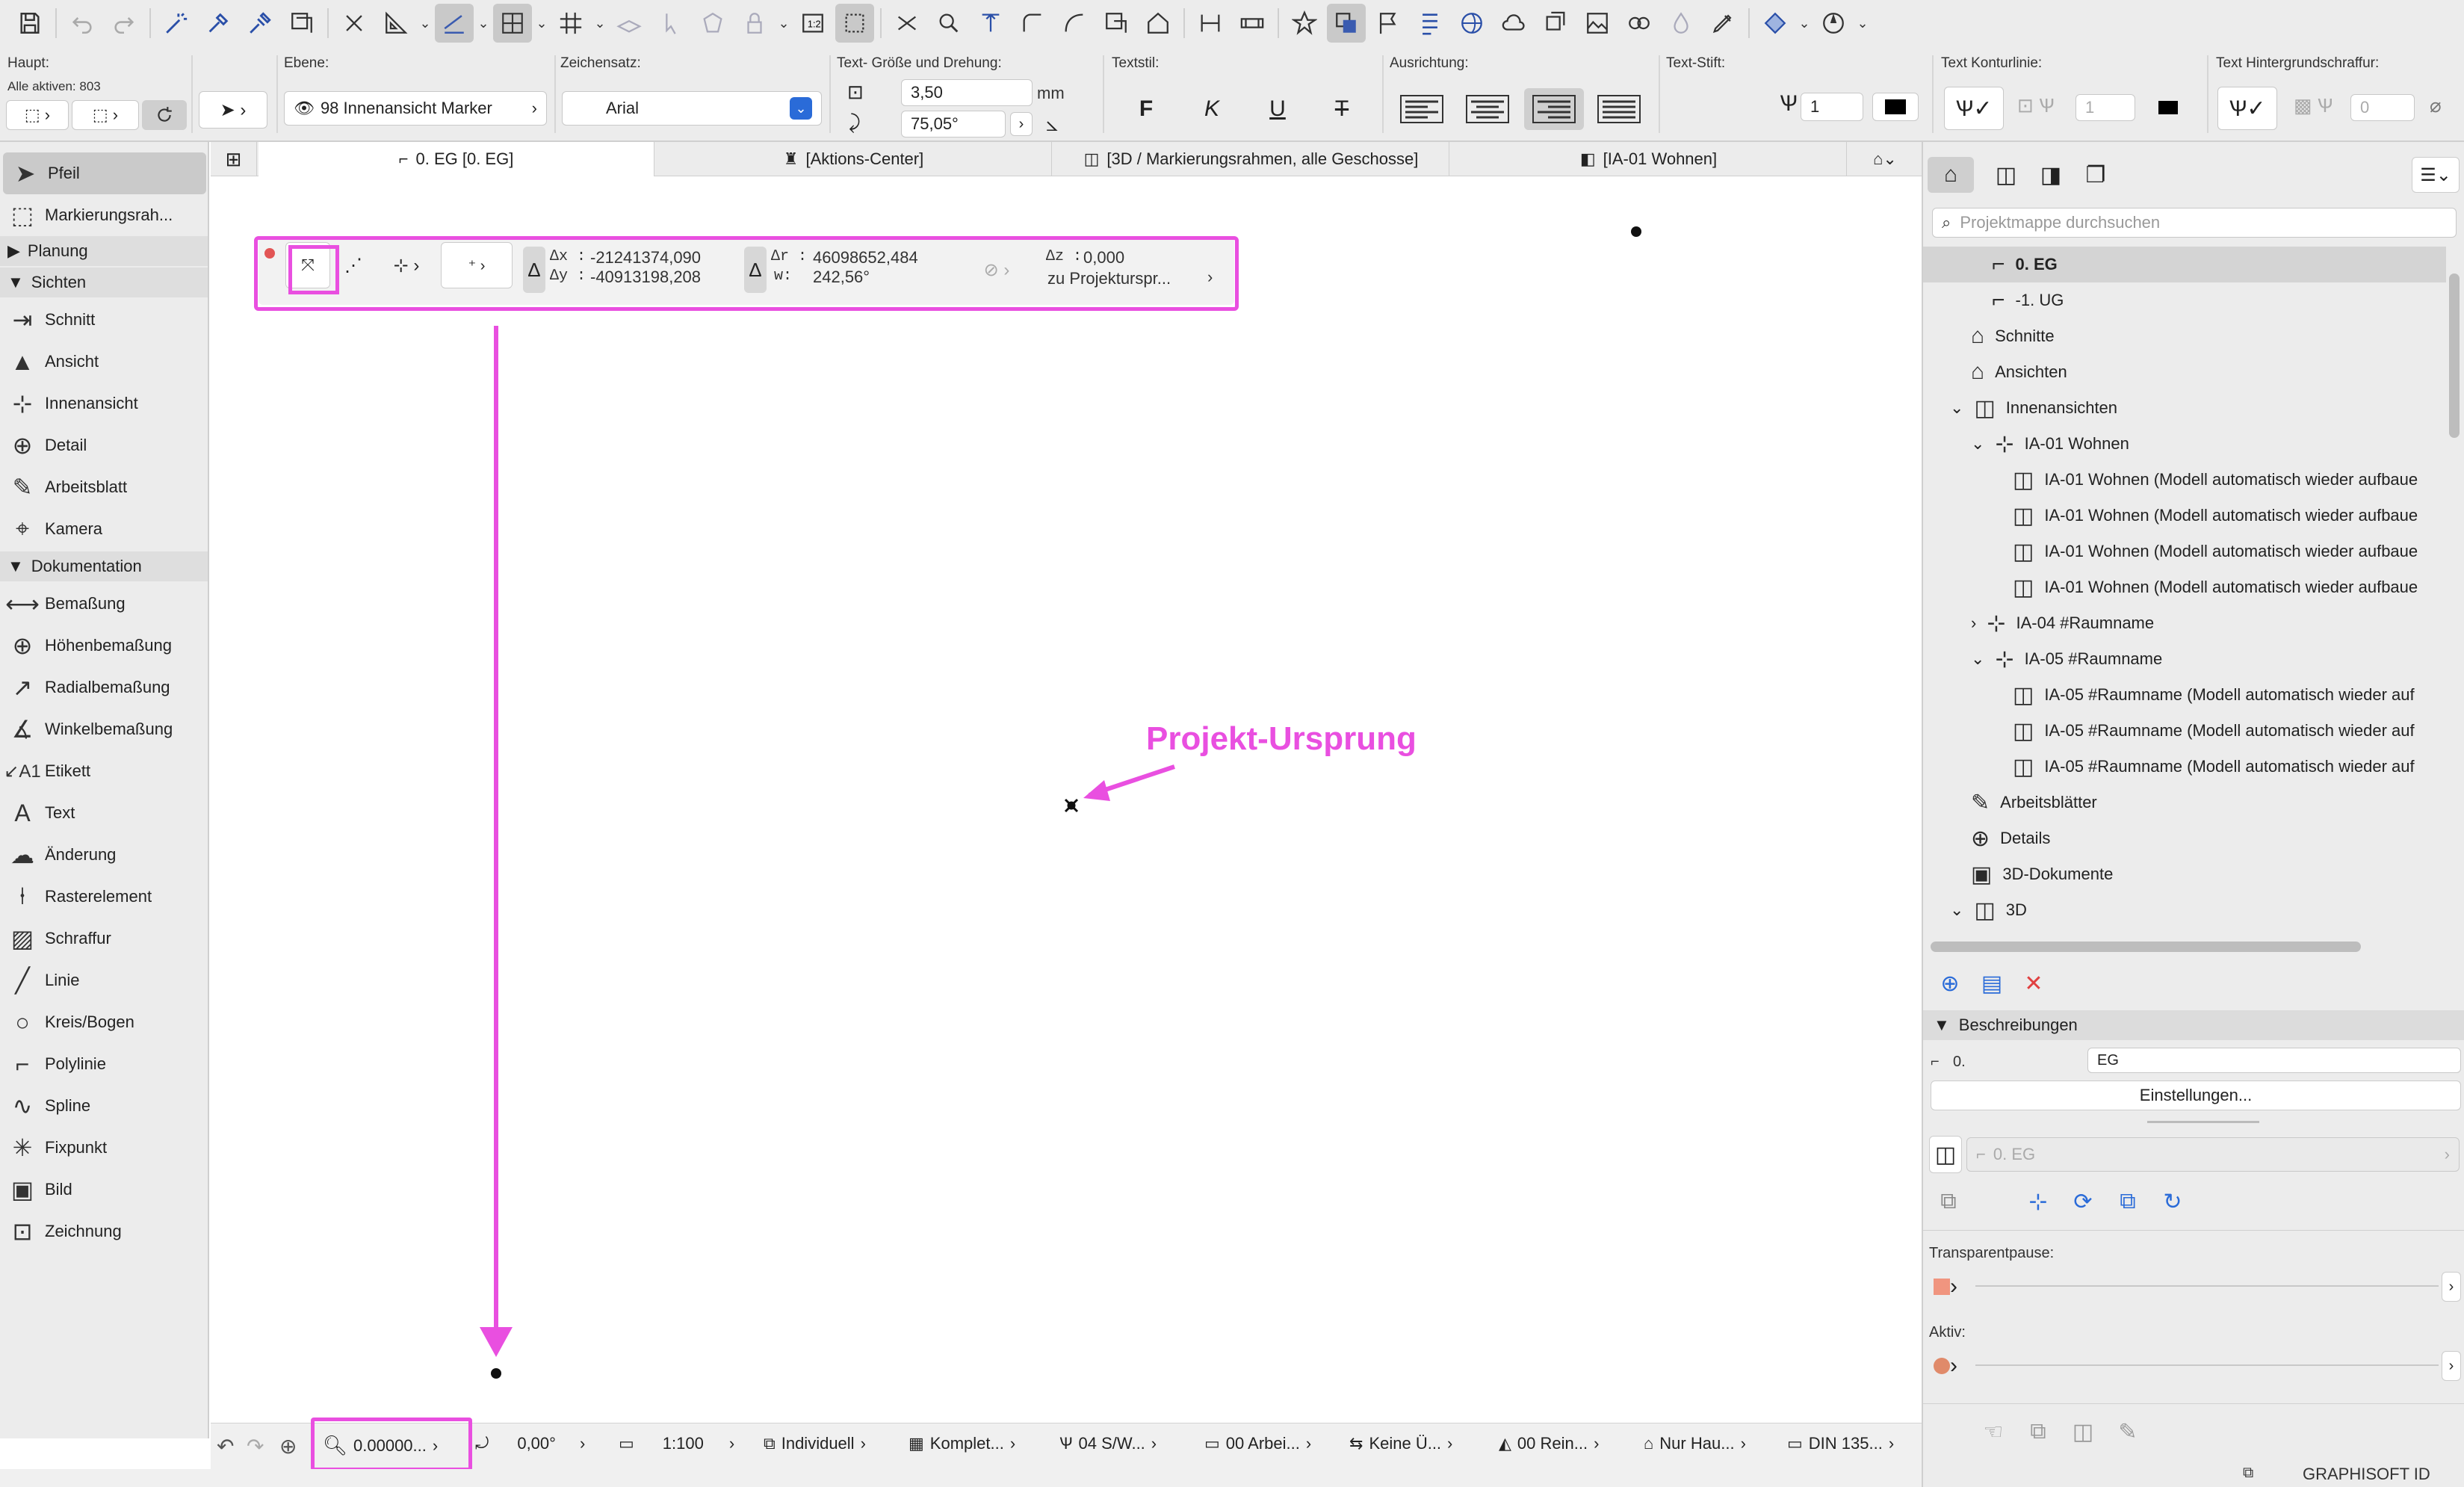  I want to click on image-icon, so click(1598, 23).